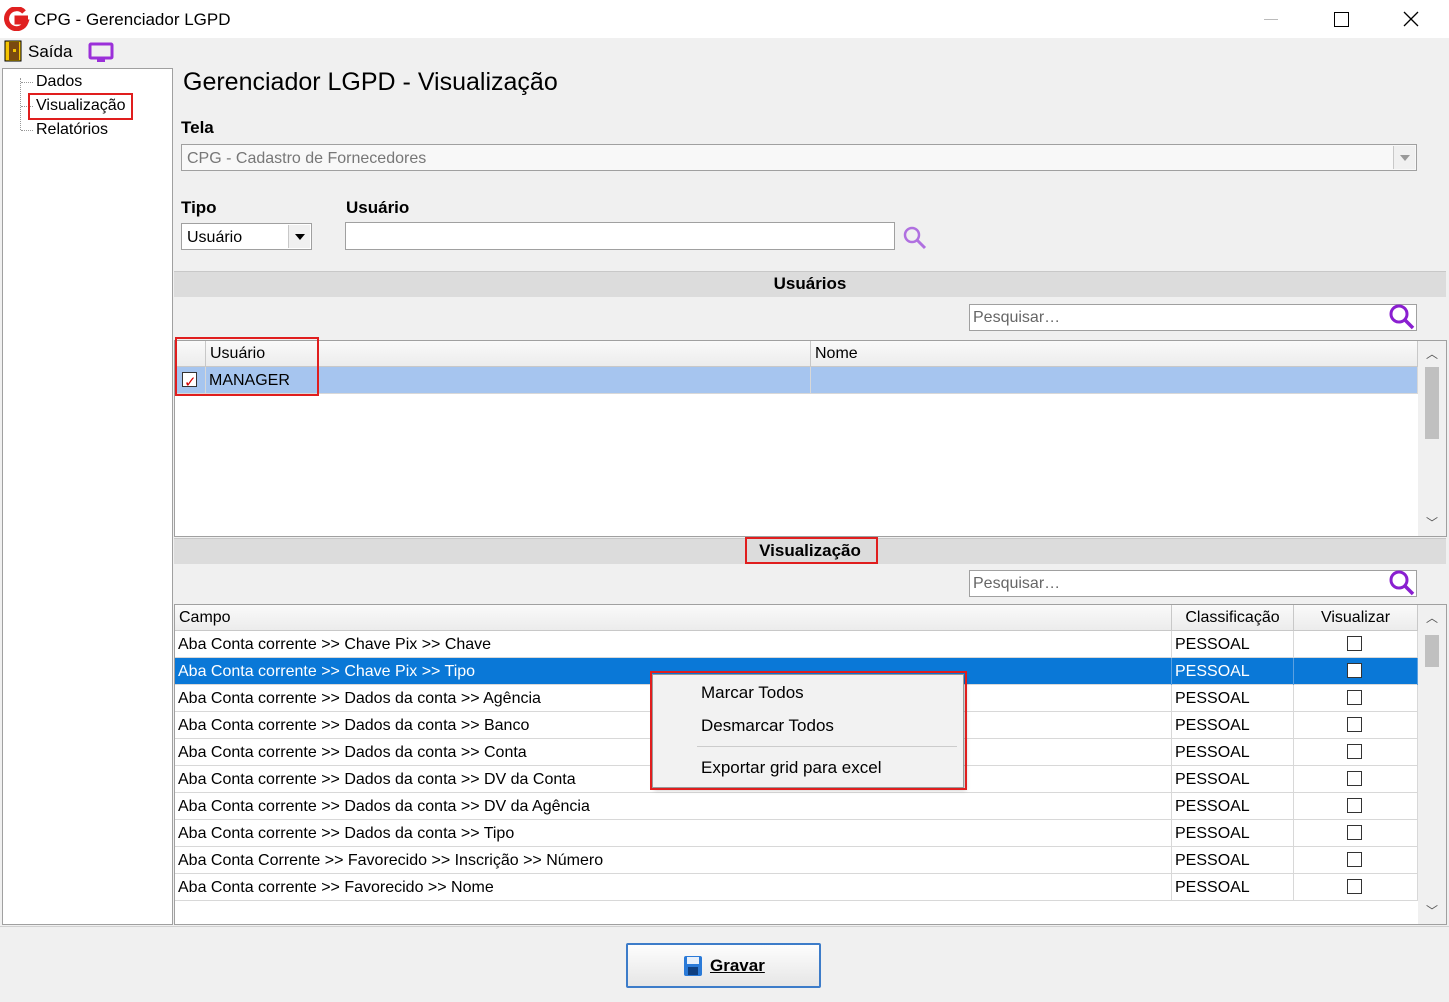 Image resolution: width=1449 pixels, height=1002 pixels. Describe the element at coordinates (1114, 354) in the screenshot. I see `users-col-nome: Nome` at that location.